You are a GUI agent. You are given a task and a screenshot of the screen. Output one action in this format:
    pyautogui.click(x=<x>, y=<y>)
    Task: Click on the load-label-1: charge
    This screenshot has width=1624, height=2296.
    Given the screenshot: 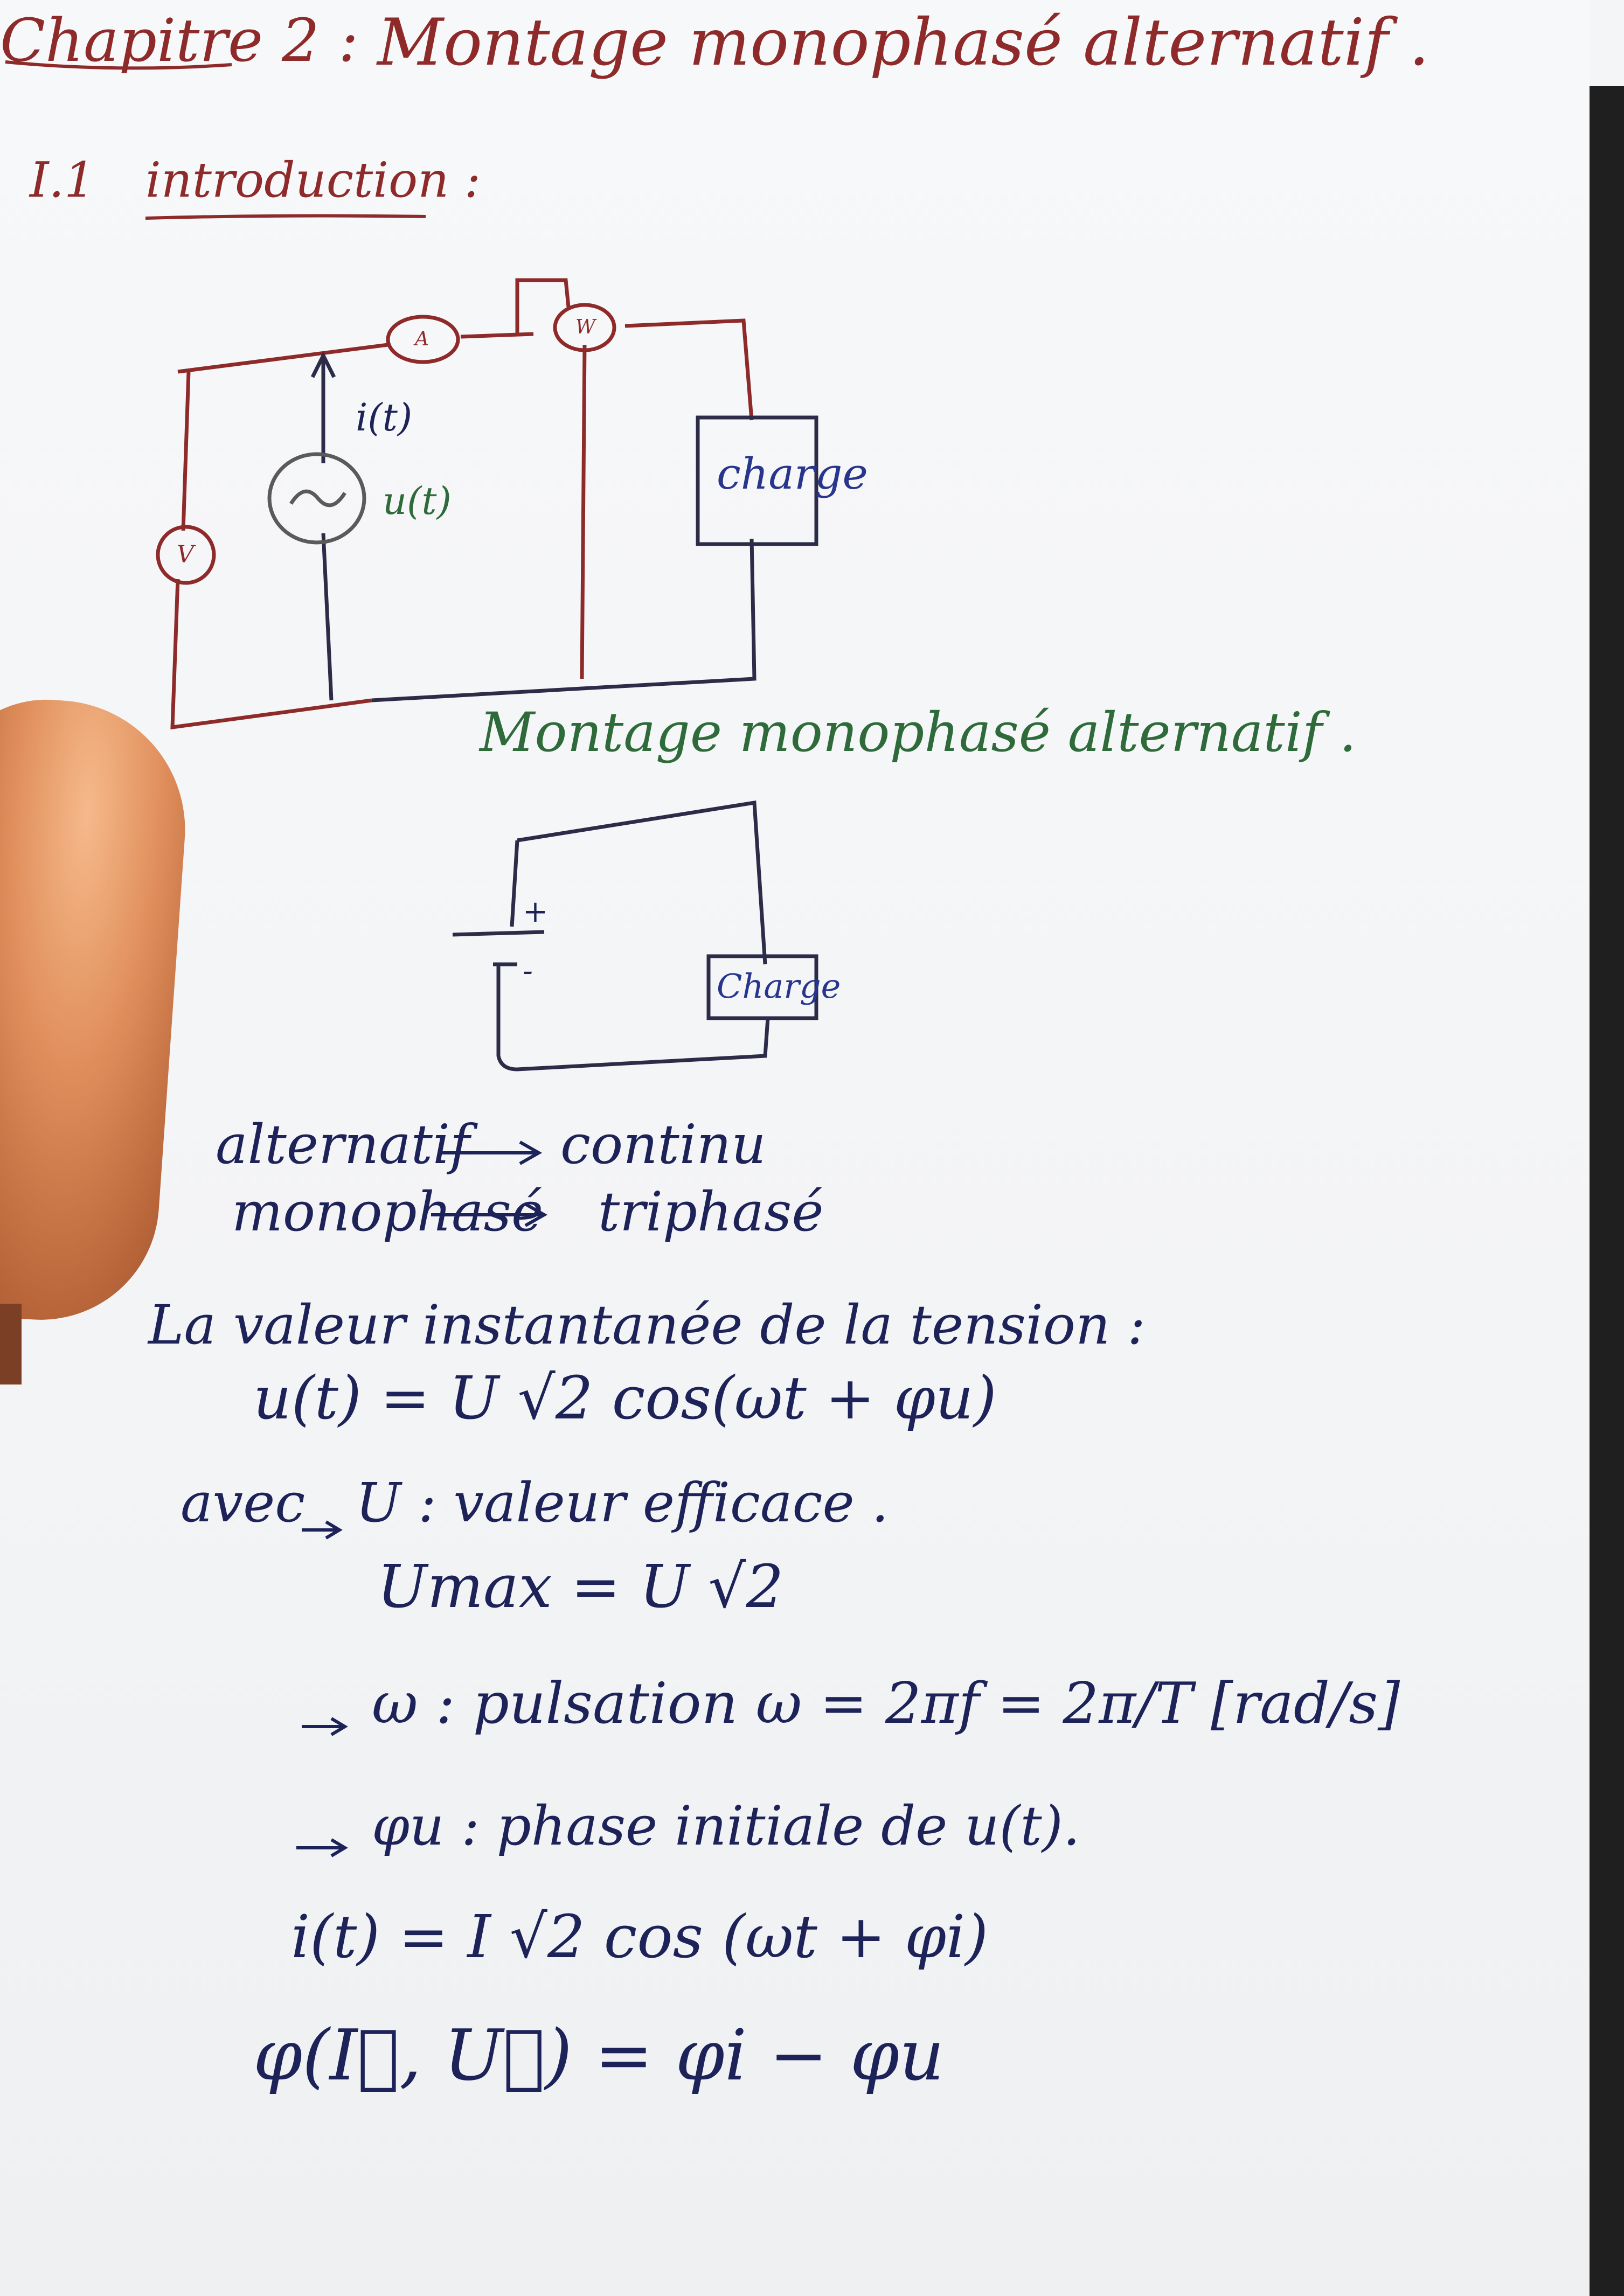 What is the action you would take?
    pyautogui.click(x=792, y=474)
    